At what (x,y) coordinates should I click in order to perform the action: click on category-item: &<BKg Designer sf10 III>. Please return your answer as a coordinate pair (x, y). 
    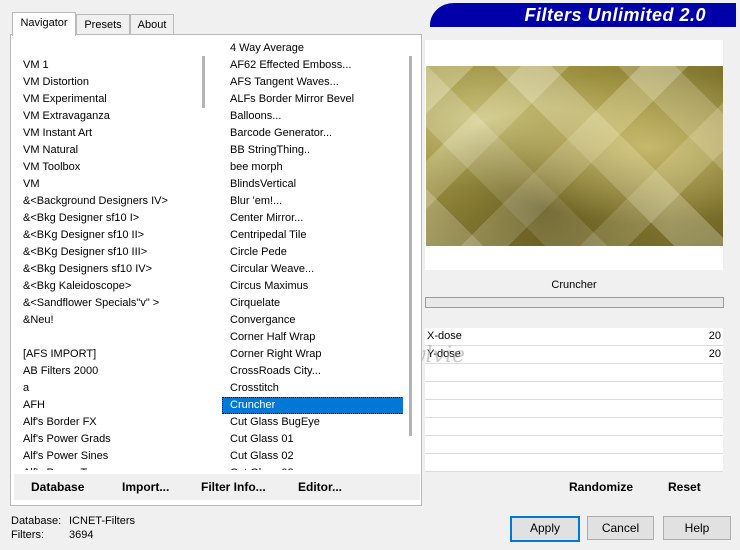
    Looking at the image, I should click on (113, 252).